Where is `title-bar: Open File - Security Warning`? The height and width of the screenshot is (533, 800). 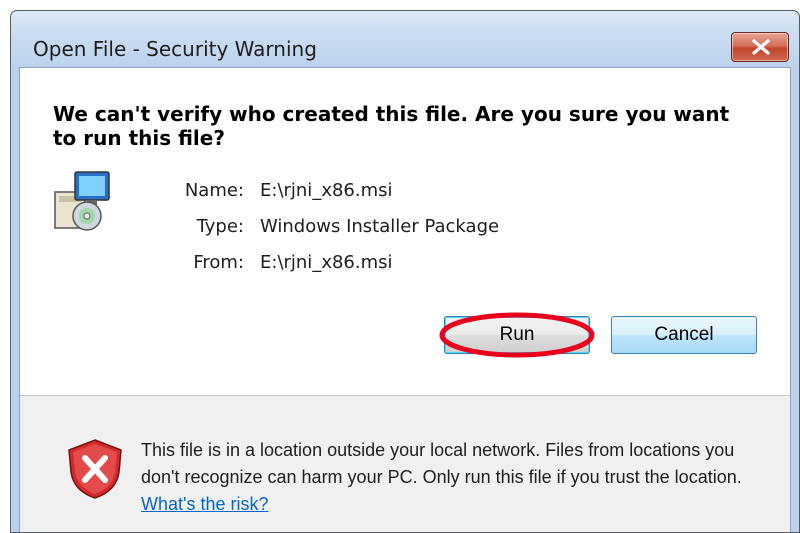
title-bar: Open File - Security Warning is located at coordinates (405, 39).